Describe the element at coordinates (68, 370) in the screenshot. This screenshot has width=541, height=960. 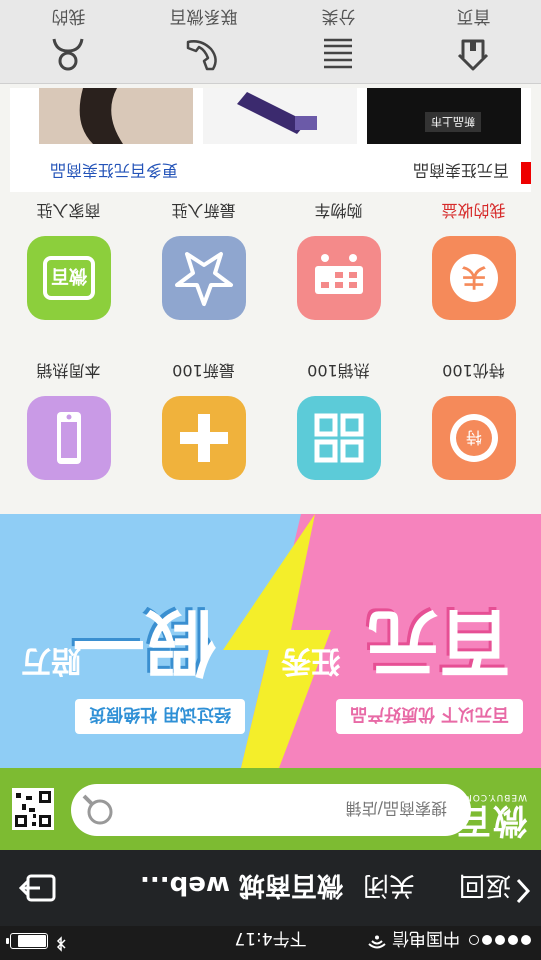
I see `grid-item-label: 本周热销` at that location.